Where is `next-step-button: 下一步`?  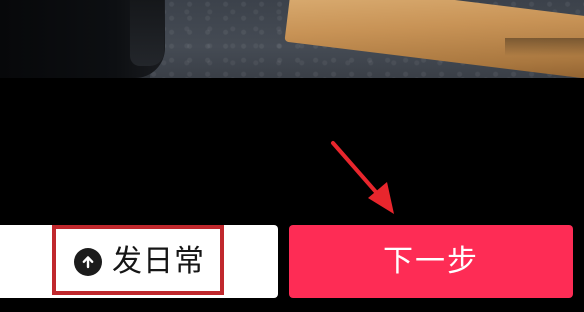 next-step-button: 下一步 is located at coordinates (431, 261).